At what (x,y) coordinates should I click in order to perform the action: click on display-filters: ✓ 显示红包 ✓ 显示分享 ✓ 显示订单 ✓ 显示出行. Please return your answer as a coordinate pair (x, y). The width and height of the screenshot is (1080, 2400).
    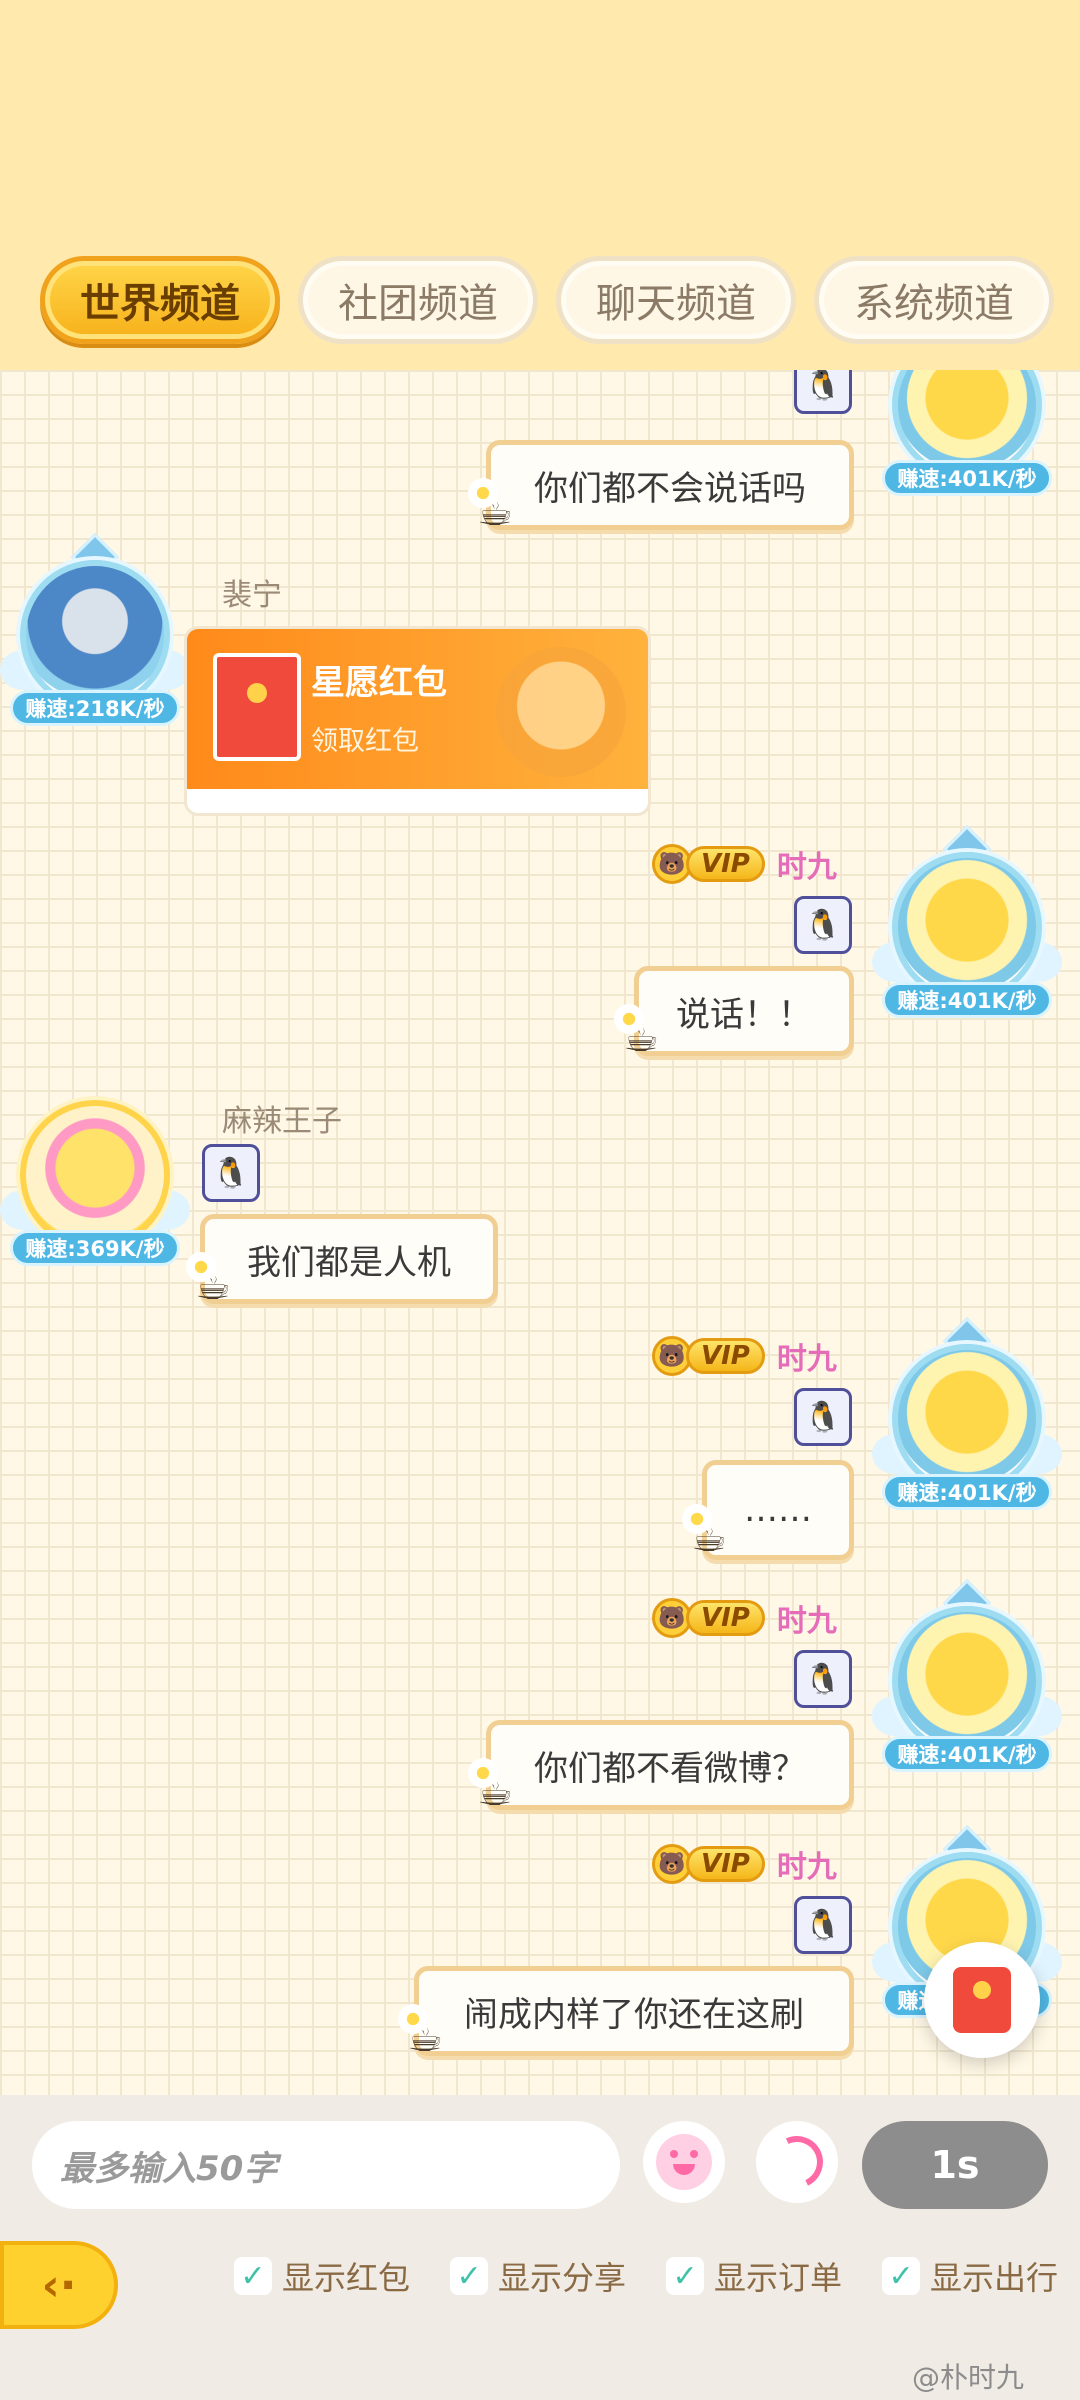
    Looking at the image, I should click on (646, 2276).